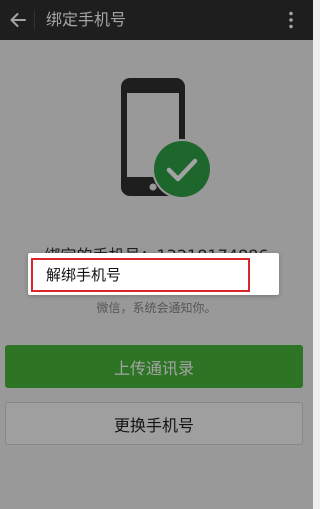 The width and height of the screenshot is (320, 509). Describe the element at coordinates (140, 275) in the screenshot. I see `unbind-phone-menu-item: 解绑手机号` at that location.